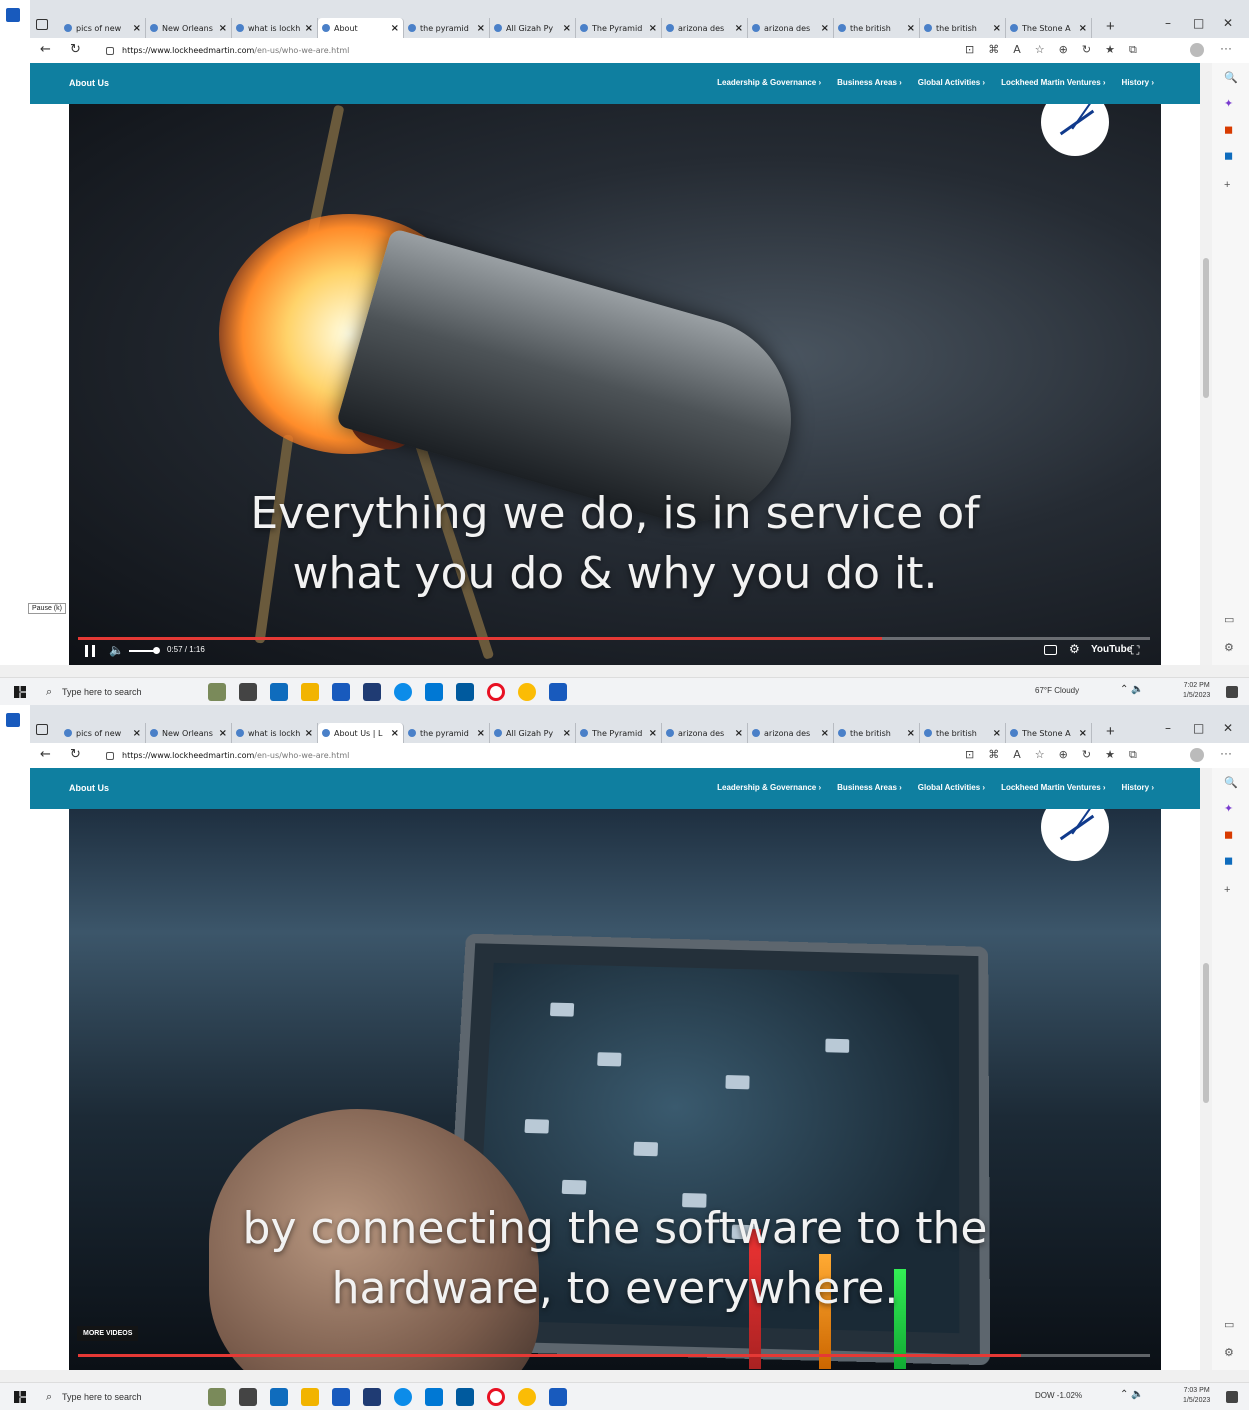 This screenshot has width=1249, height=1410. I want to click on captions-button, so click(1050, 650).